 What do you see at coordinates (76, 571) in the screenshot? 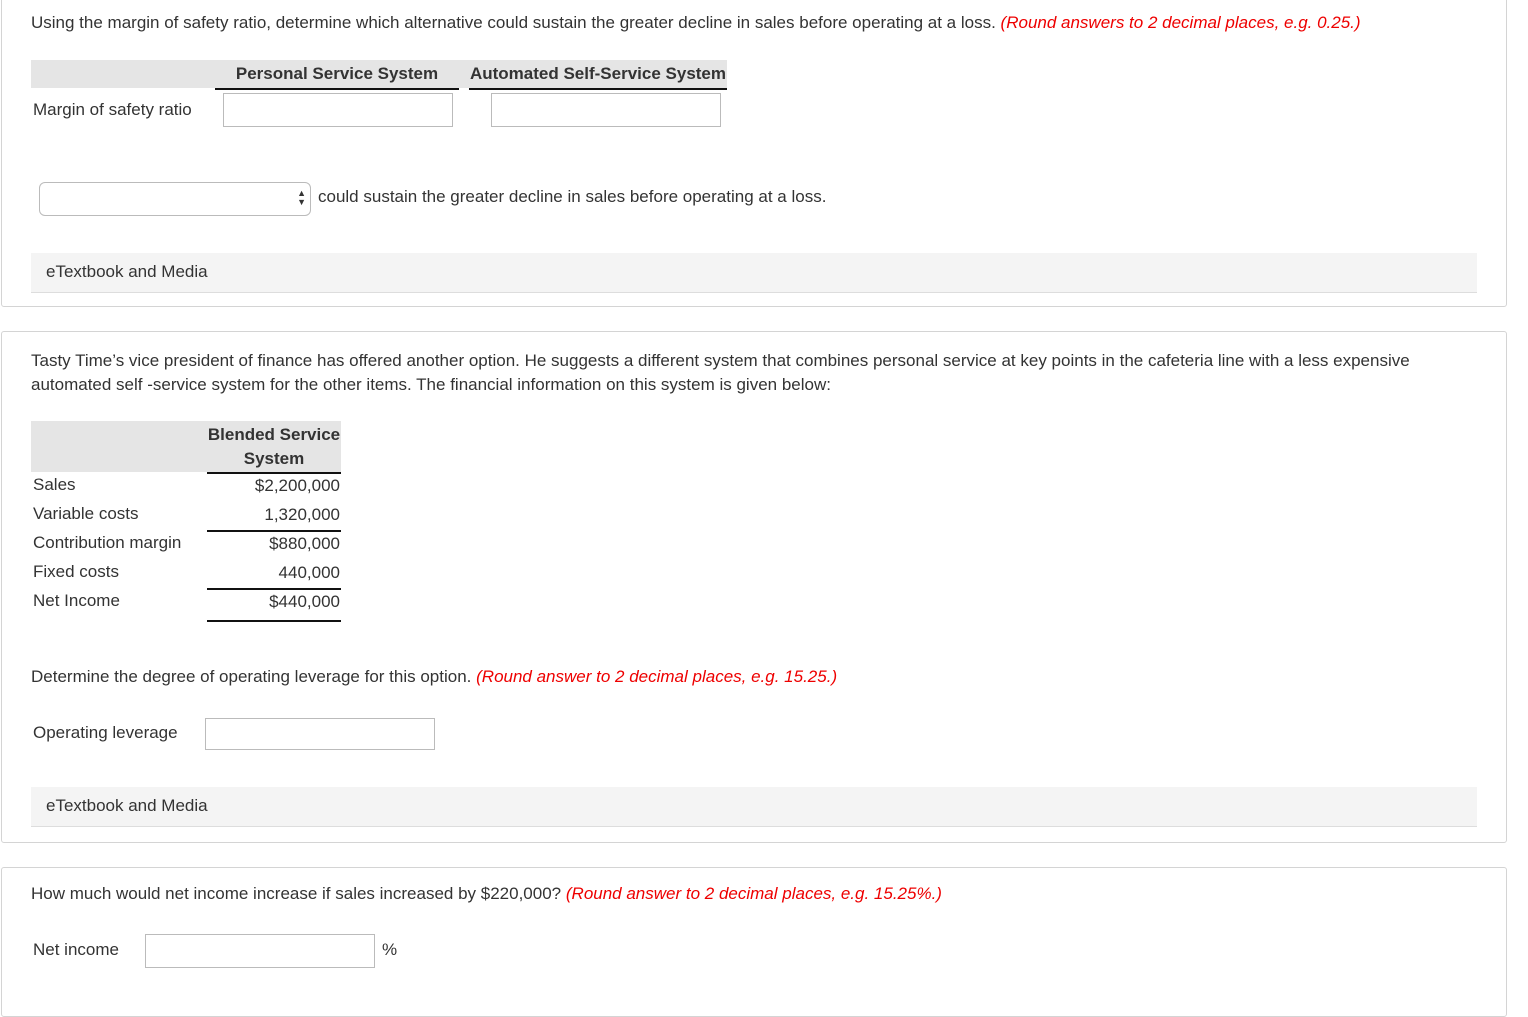
I see `row-label: Fixed costs` at bounding box center [76, 571].